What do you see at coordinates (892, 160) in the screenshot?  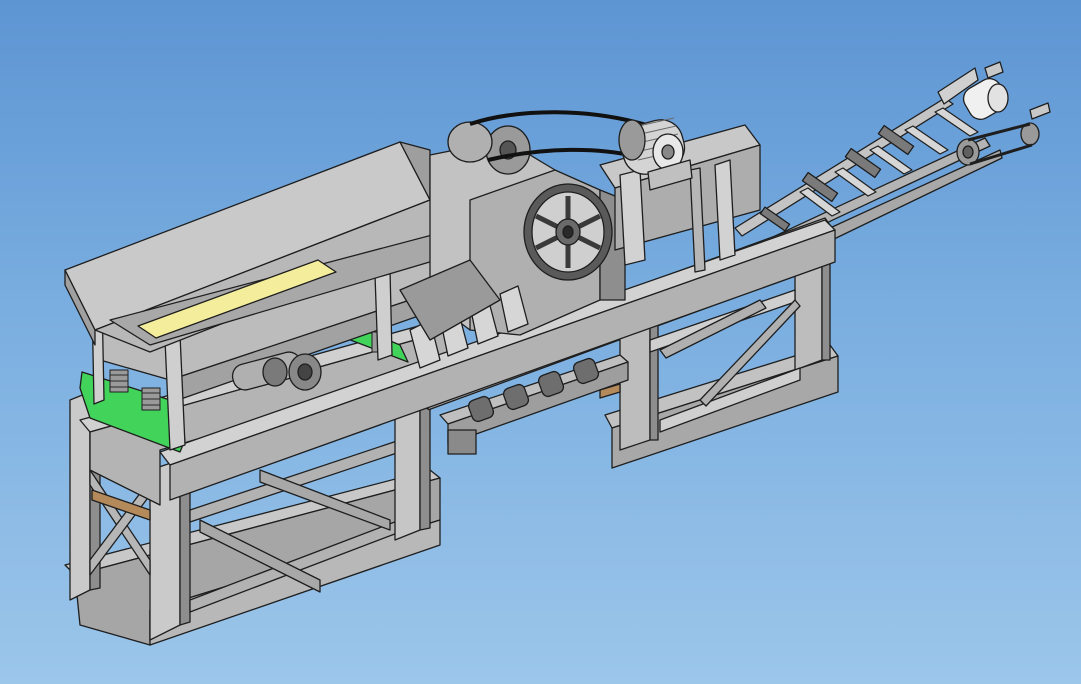 I see `belt-conveyor` at bounding box center [892, 160].